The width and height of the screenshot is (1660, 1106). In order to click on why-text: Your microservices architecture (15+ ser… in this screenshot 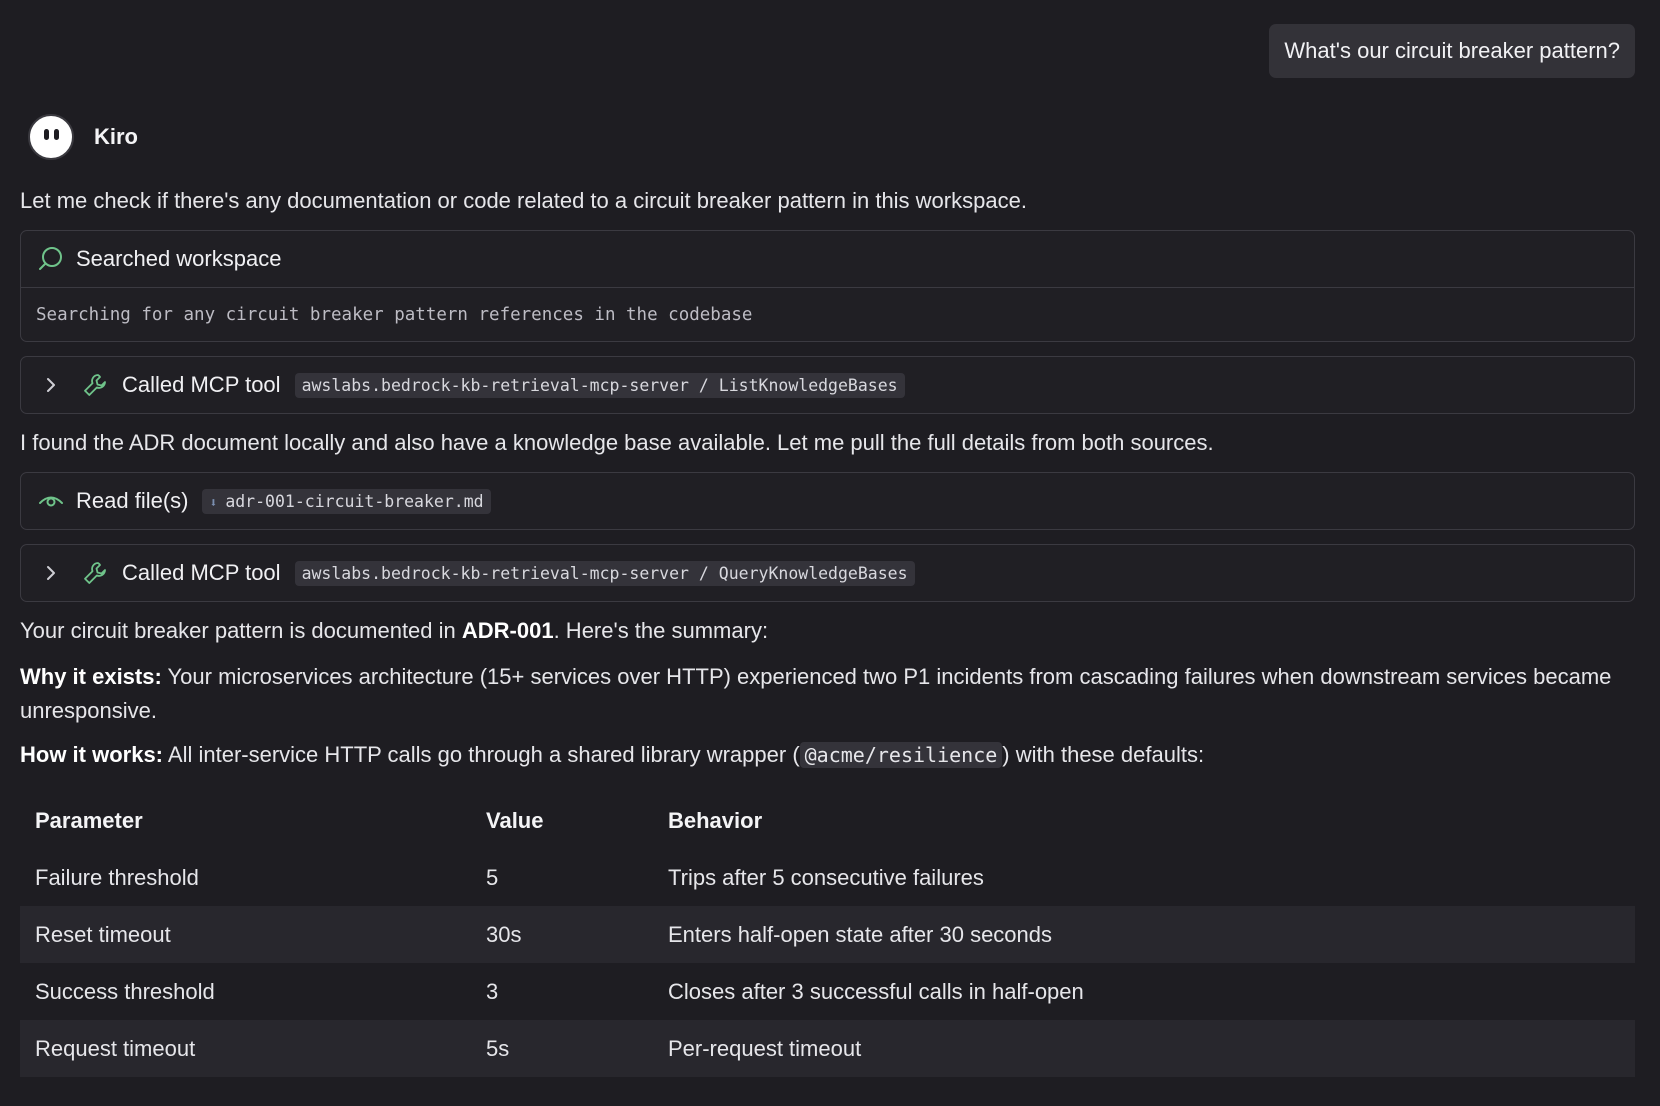, I will do `click(816, 693)`.